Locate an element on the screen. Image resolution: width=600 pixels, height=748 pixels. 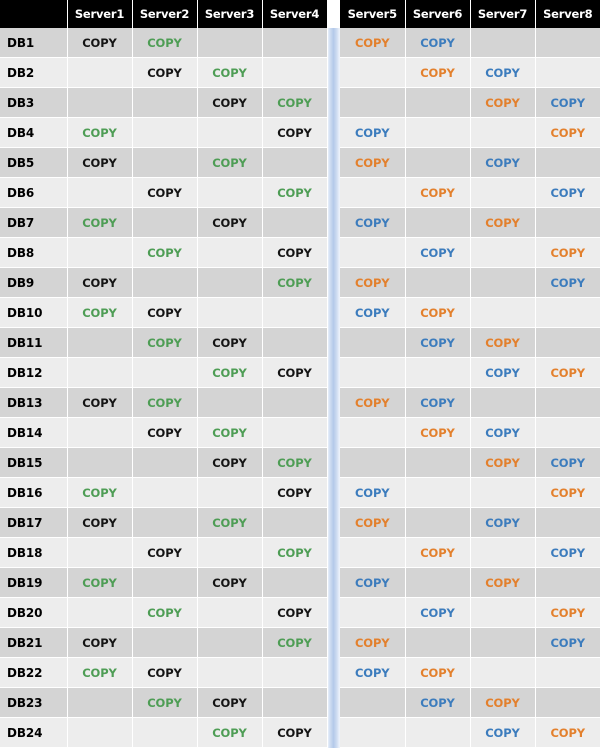
row-header-db24: DB24 is located at coordinates (34, 732).